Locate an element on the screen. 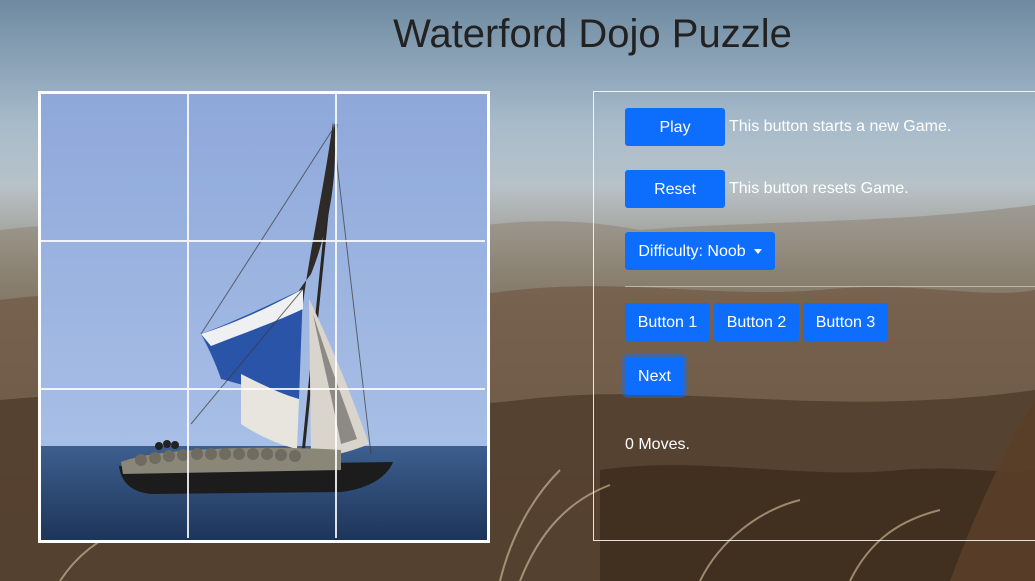 The height and width of the screenshot is (581, 1035). reset-button: Reset is located at coordinates (675, 189).